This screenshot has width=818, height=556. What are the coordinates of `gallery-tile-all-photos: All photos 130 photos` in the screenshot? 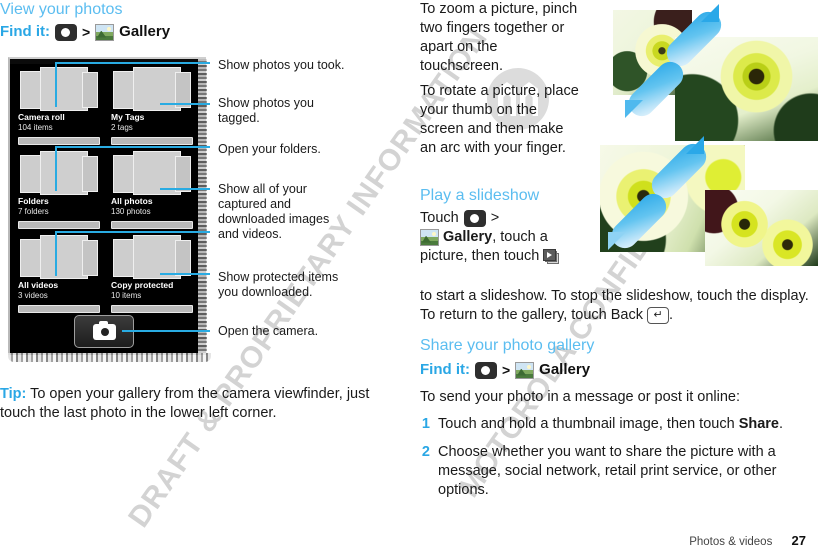 It's located at (151, 191).